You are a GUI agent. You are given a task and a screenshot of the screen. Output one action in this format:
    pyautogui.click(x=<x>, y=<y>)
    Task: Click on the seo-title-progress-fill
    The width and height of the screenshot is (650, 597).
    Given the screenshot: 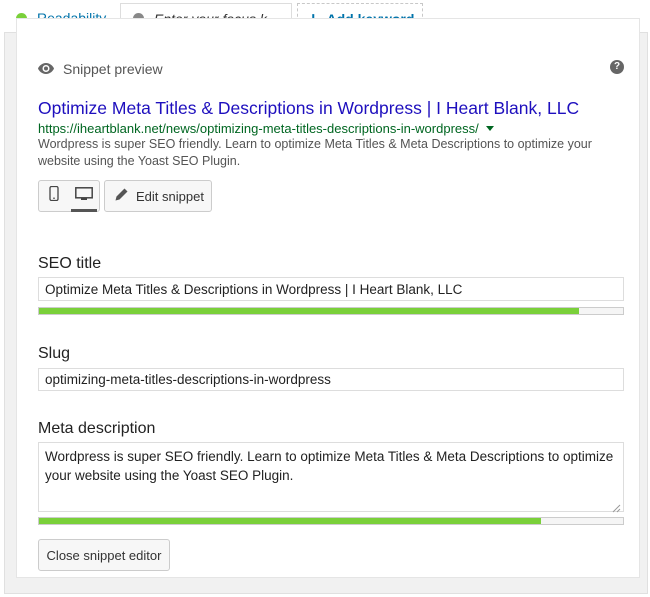 What is the action you would take?
    pyautogui.click(x=309, y=311)
    